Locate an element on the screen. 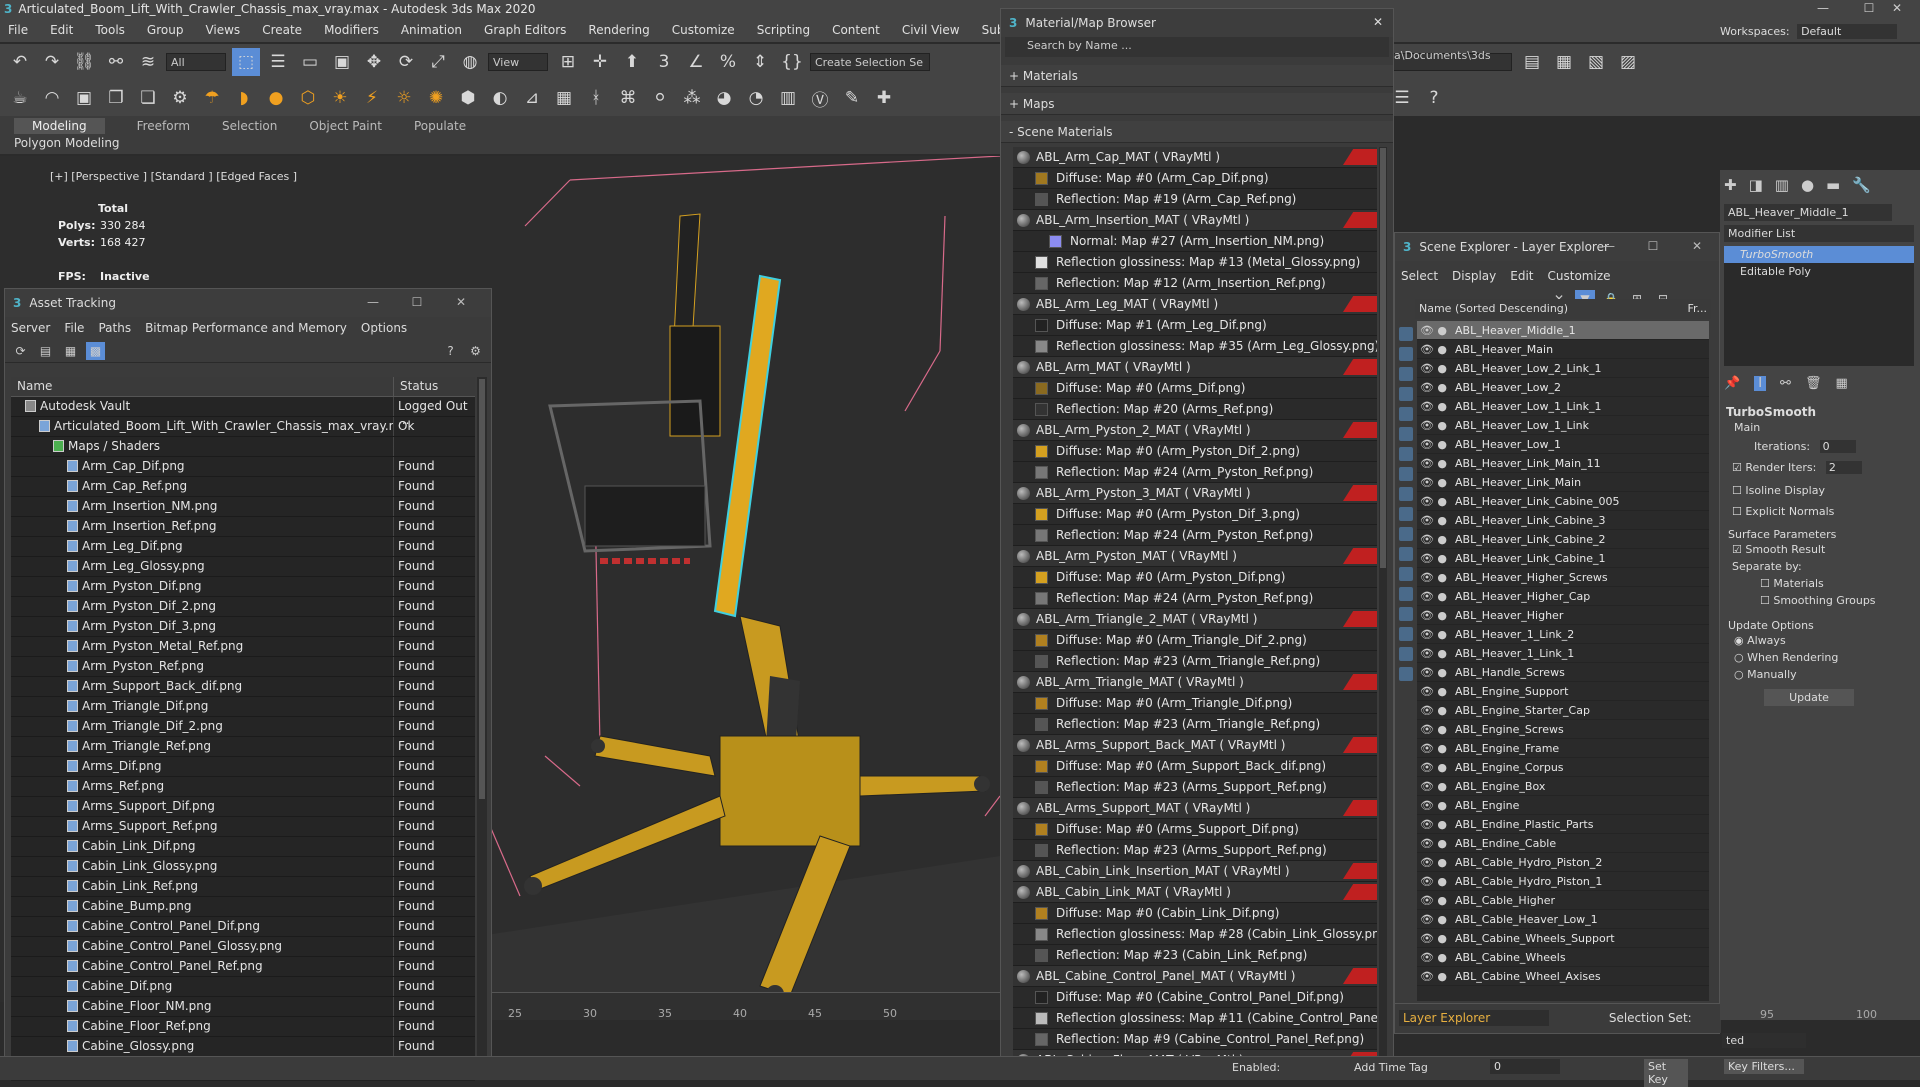  spot-light-icon: ☀ is located at coordinates (340, 98).